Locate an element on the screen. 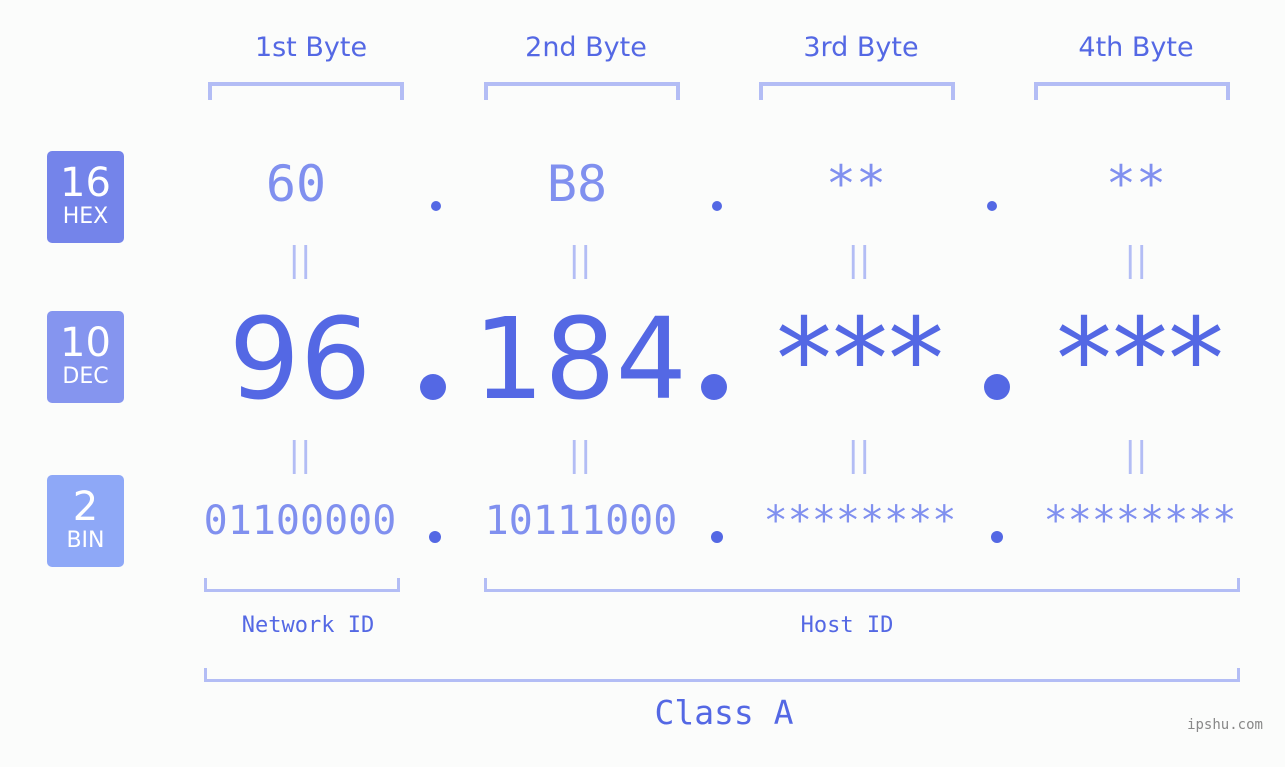 The image size is (1285, 767). bin-value-4: ******** is located at coordinates (1140, 521).